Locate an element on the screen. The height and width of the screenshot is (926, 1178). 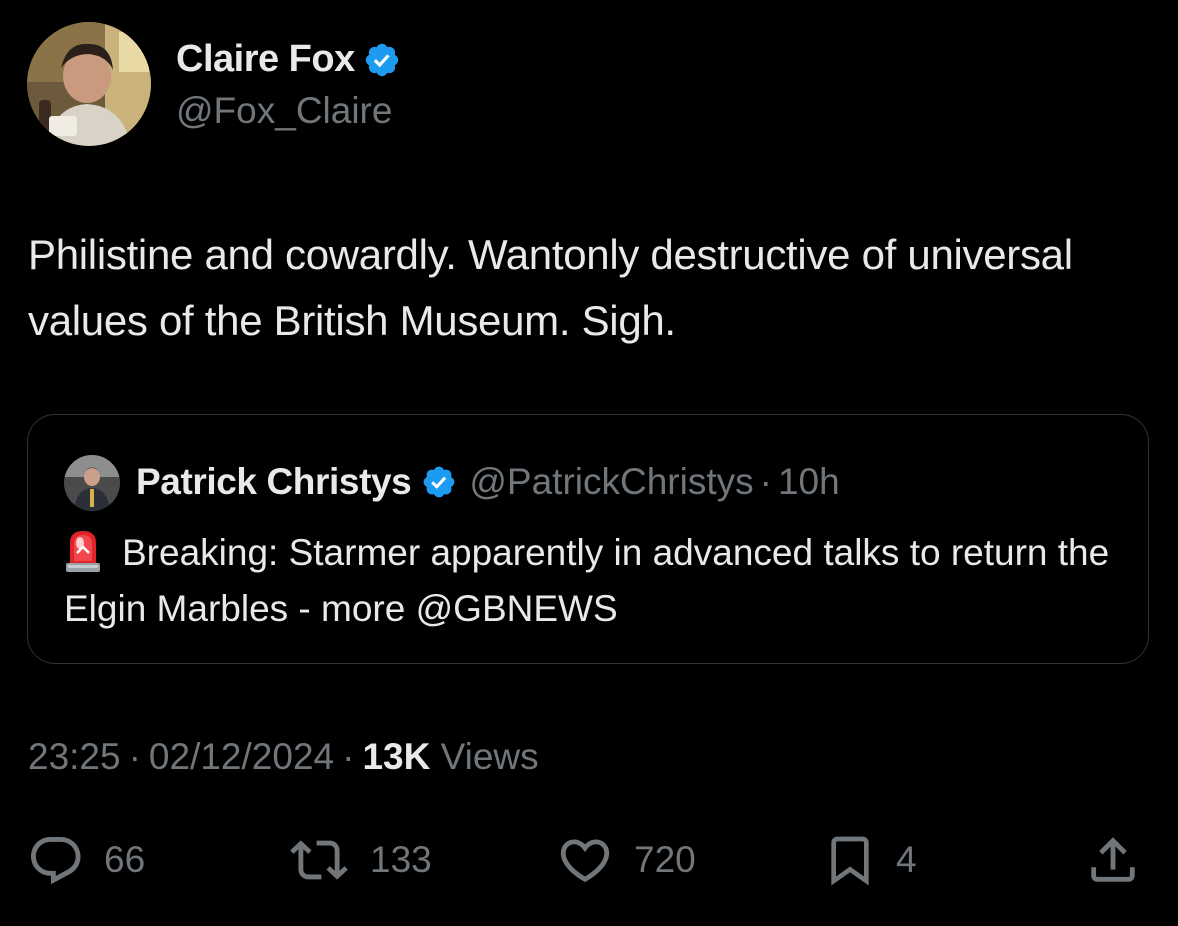
quoted-author-avatar is located at coordinates (92, 483).